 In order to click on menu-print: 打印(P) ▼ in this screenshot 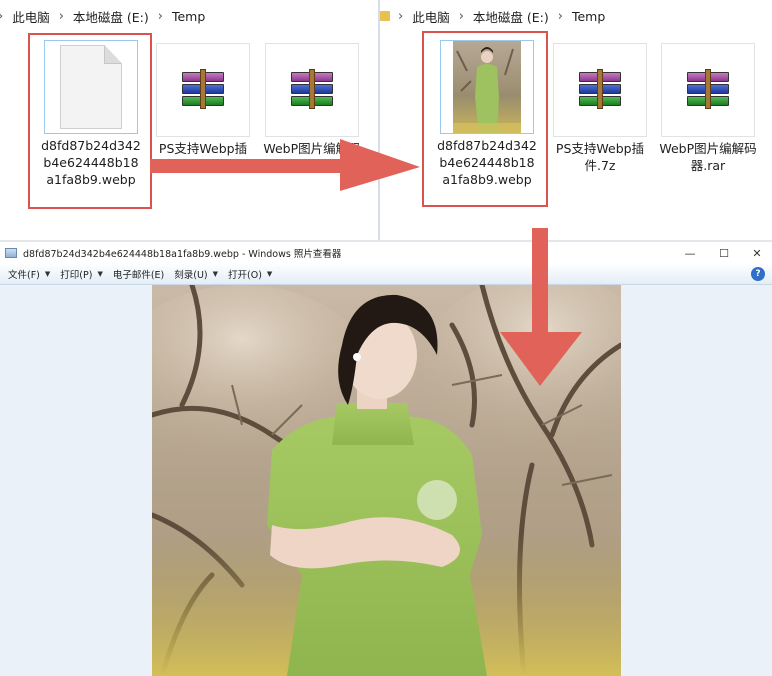, I will do `click(81, 274)`.